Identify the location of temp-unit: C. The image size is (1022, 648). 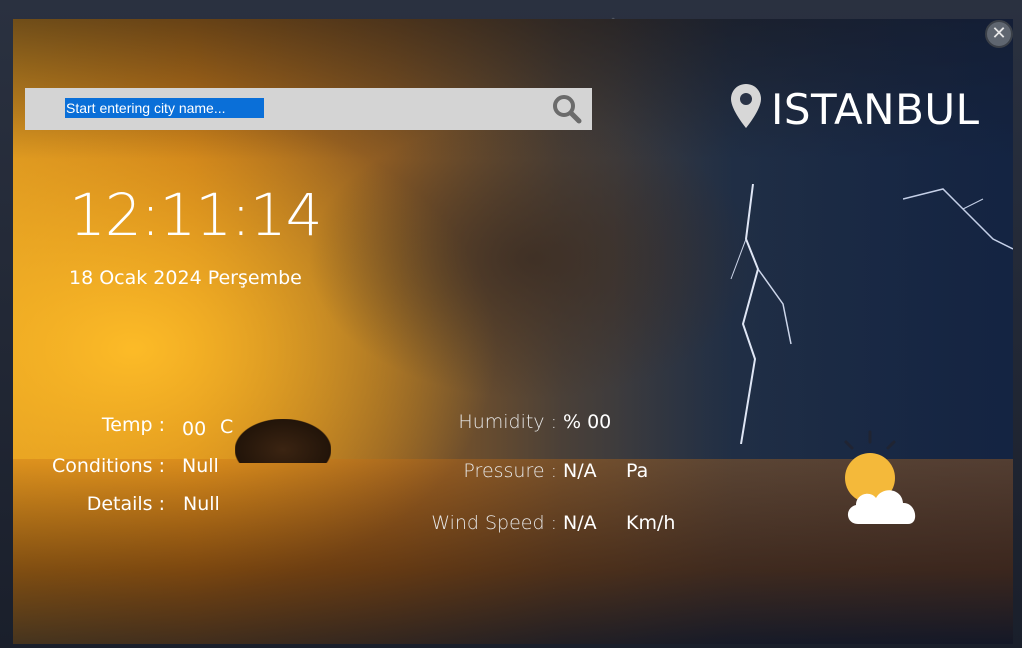
(227, 427).